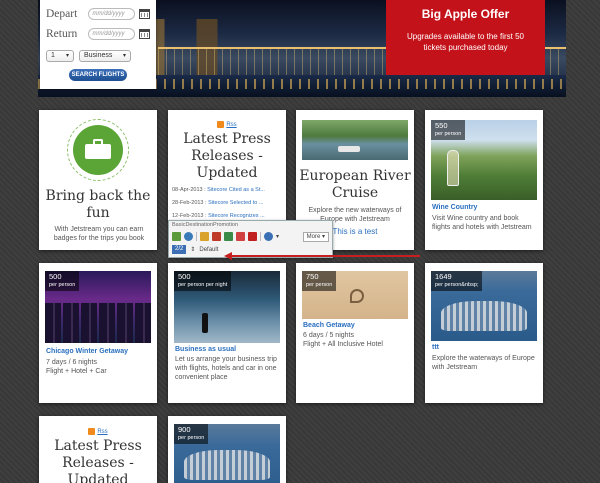  I want to click on passengers-value: 1, so click(53, 55).